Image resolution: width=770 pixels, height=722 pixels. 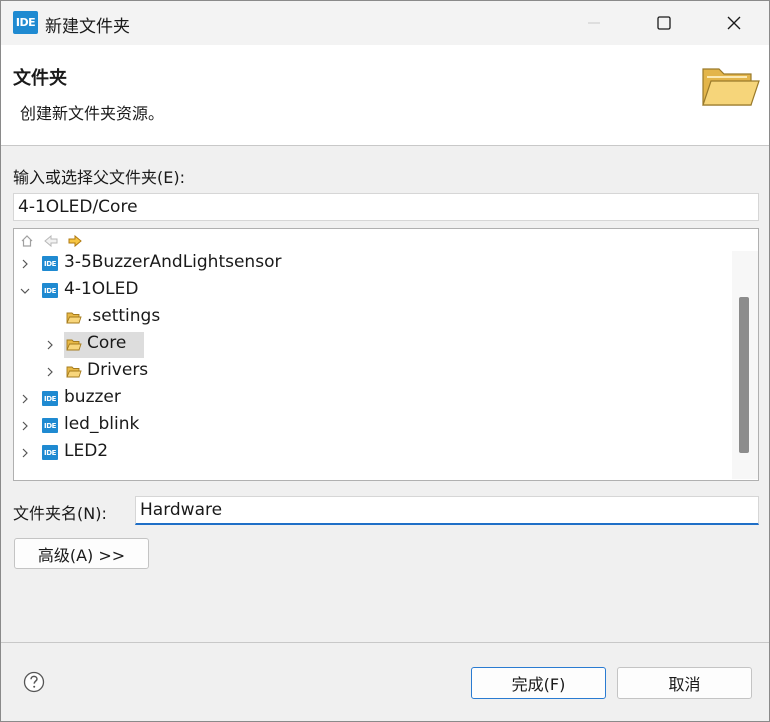 What do you see at coordinates (101, 289) in the screenshot?
I see `tree-item-label: 4-1OLED` at bounding box center [101, 289].